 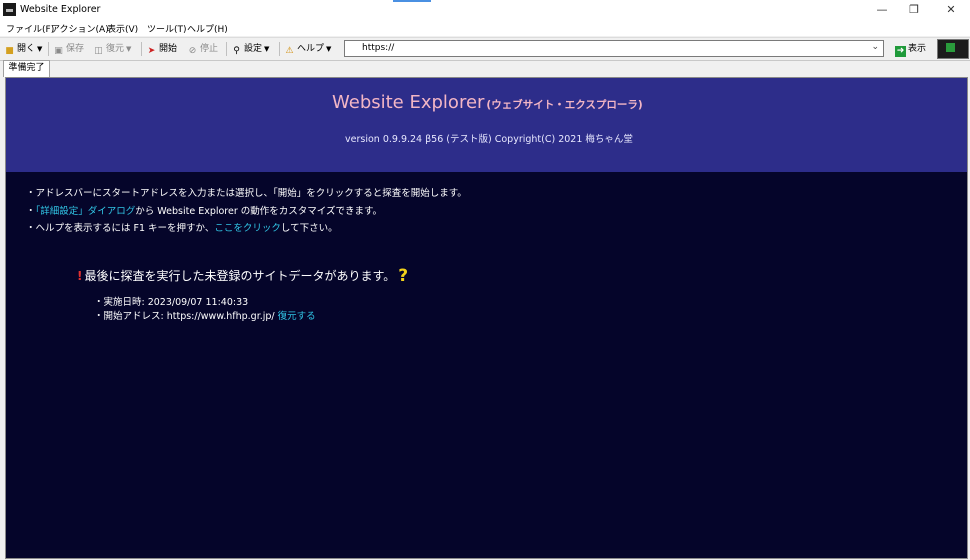 I want to click on notice-address: ・開始アドレス: https://www.hfhp.gr.jp/ 復元する, so click(x=205, y=315).